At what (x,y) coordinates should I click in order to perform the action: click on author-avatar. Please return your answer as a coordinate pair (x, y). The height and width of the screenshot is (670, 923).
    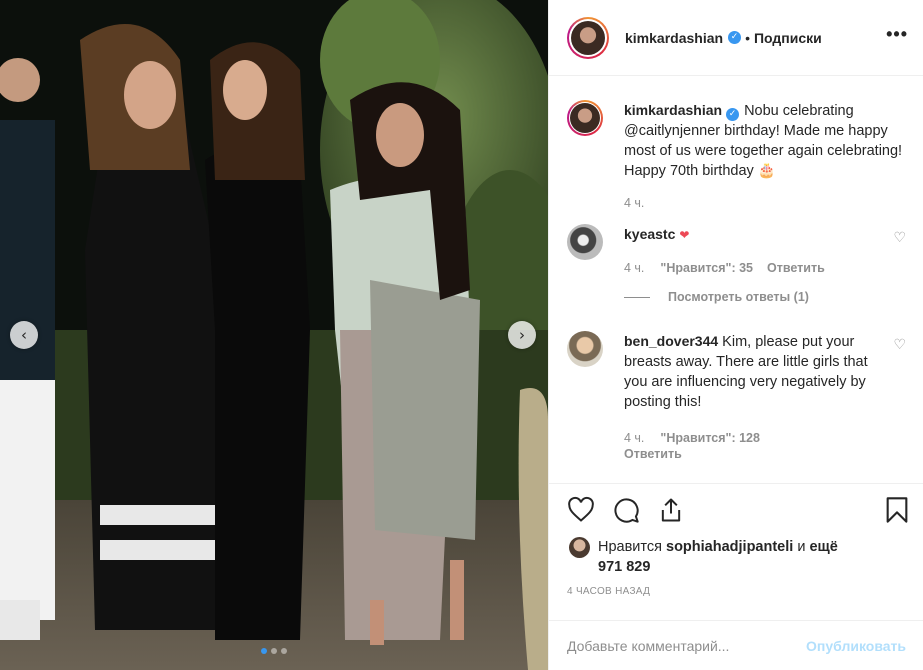
    Looking at the image, I should click on (588, 37).